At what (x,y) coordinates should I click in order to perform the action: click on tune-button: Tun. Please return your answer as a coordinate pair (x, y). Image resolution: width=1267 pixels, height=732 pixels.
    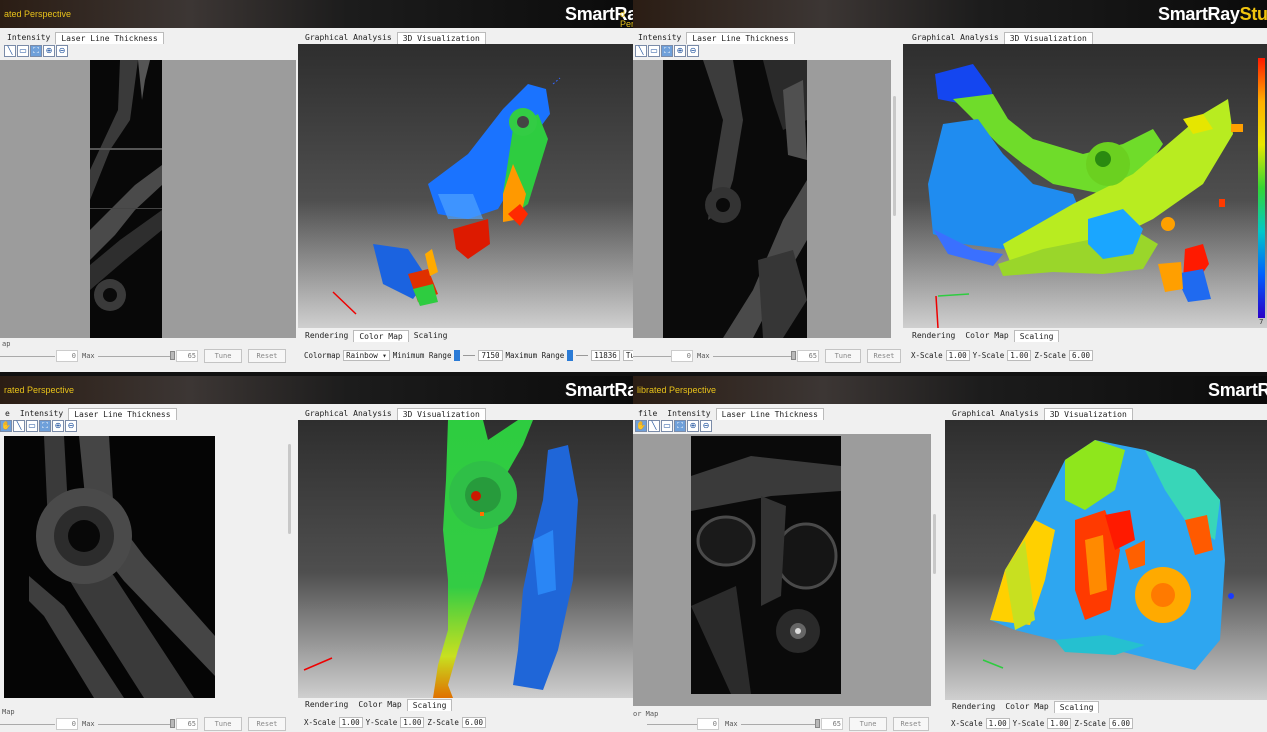
    Looking at the image, I should click on (627, 355).